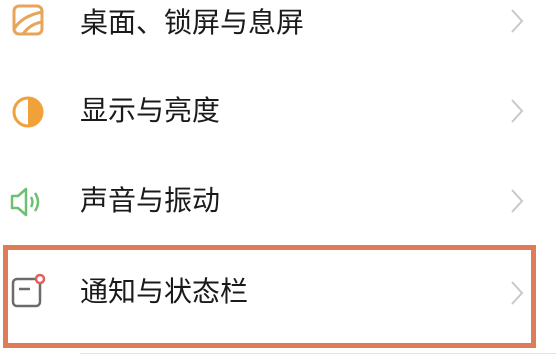  What do you see at coordinates (26, 292) in the screenshot?
I see `notification-icon` at bounding box center [26, 292].